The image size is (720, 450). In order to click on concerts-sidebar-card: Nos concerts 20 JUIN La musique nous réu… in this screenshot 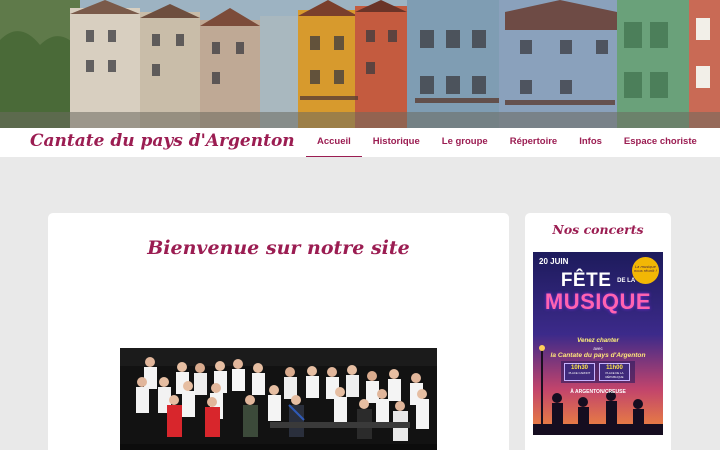, I will do `click(598, 331)`.